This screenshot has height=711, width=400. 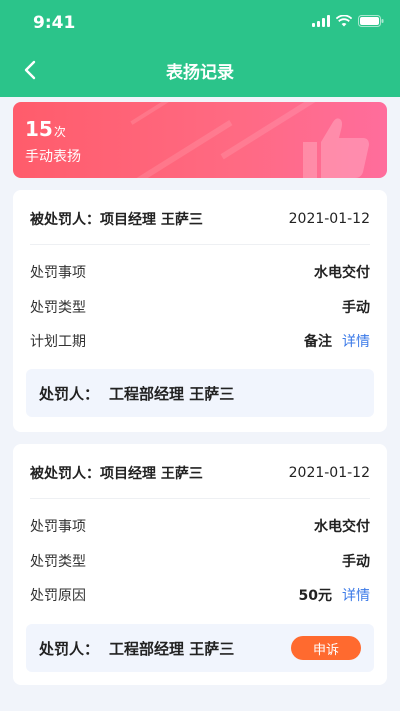 I want to click on nav-bar: 表扬记录, so click(x=200, y=70).